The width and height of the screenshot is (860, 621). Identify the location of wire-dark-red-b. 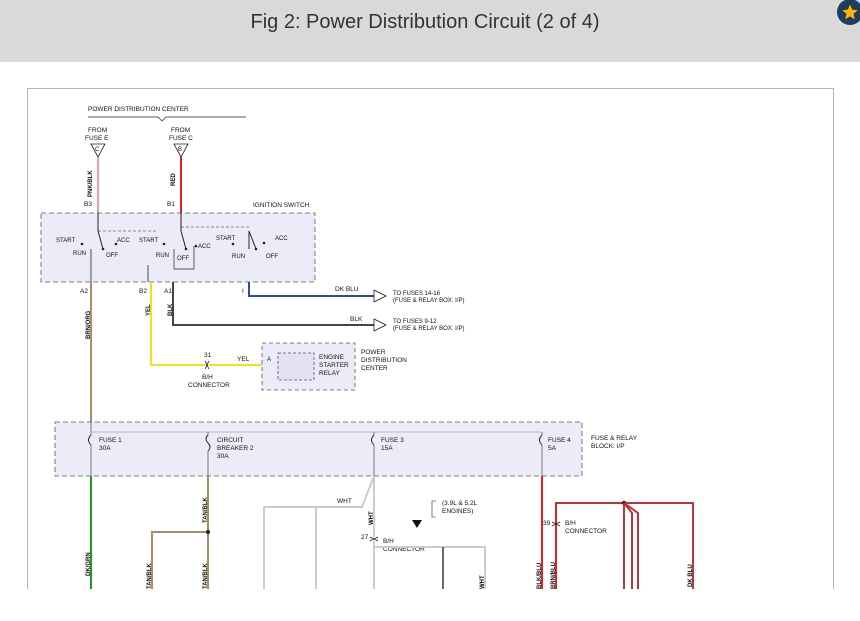
(628, 545).